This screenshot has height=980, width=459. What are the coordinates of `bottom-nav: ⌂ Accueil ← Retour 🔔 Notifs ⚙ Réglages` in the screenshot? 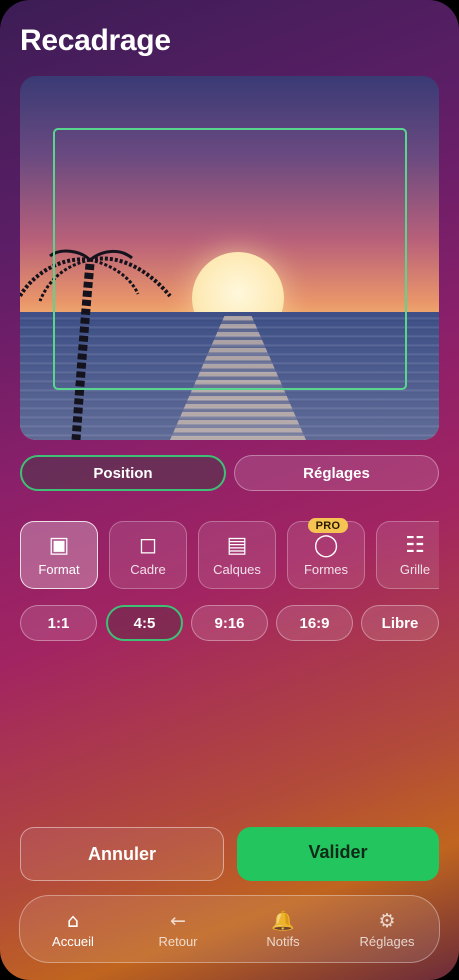 It's located at (229, 929).